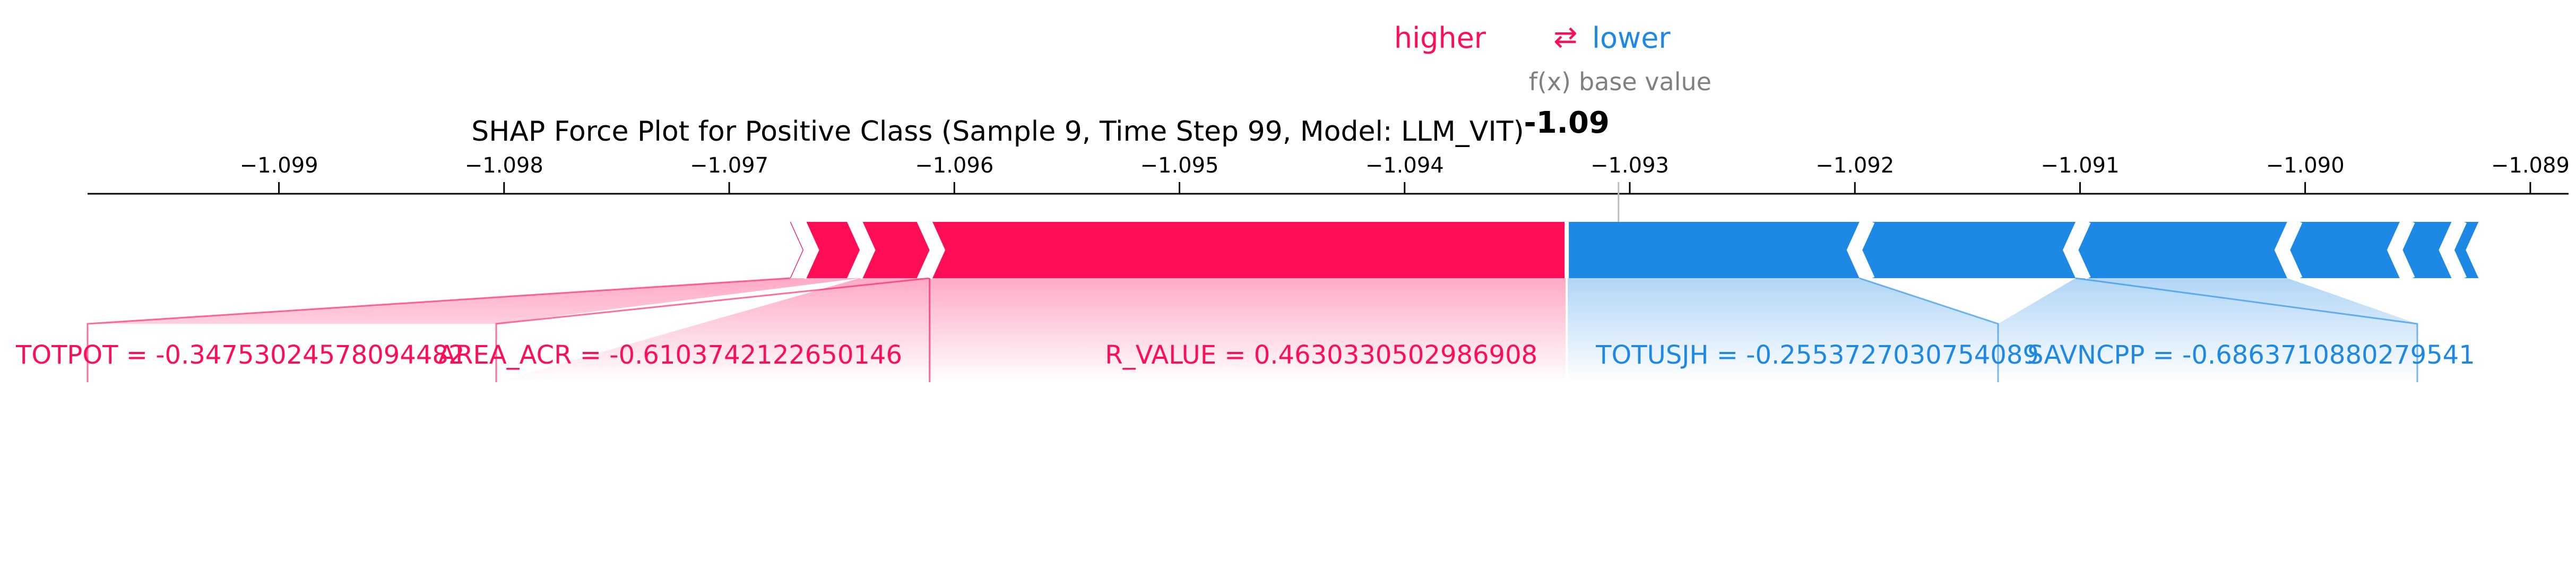 The height and width of the screenshot is (577, 2576). I want to click on legend: higher ⇄ lower, so click(1532, 37).